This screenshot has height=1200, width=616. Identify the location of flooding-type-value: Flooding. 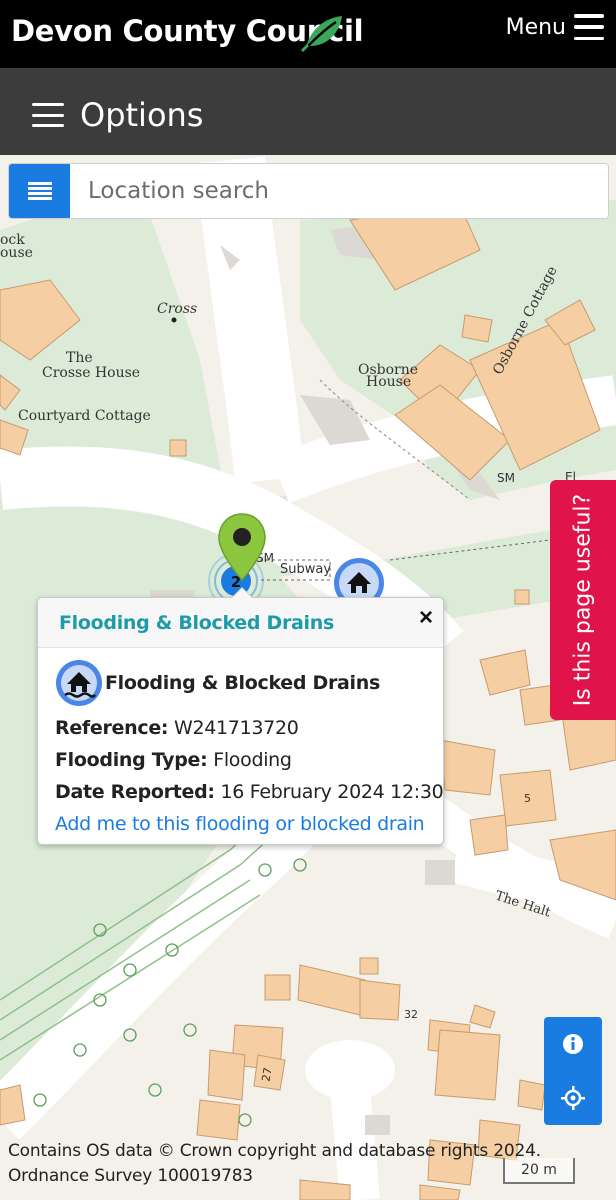
(252, 760).